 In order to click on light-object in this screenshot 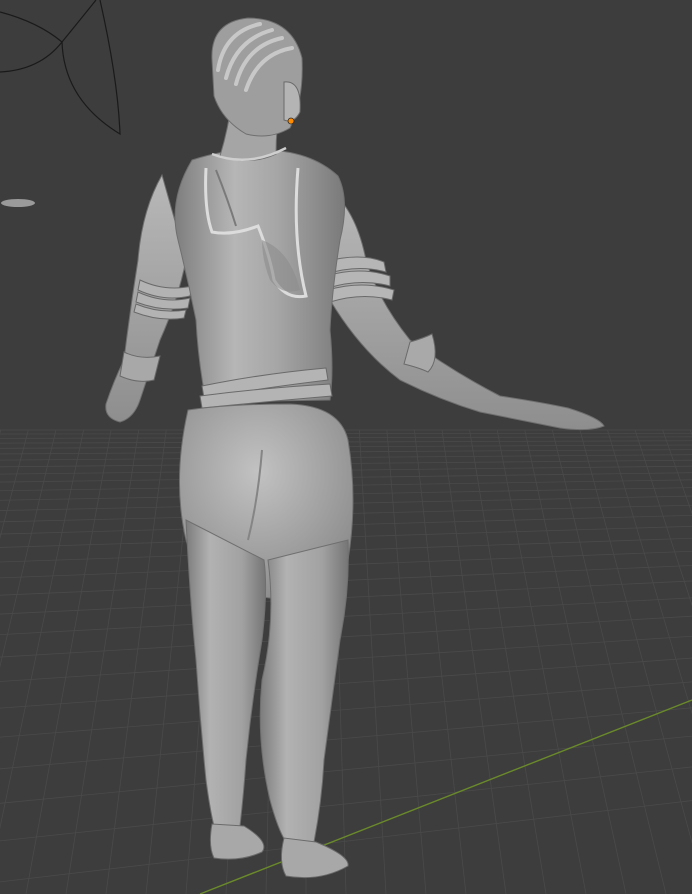, I will do `click(18, 203)`.